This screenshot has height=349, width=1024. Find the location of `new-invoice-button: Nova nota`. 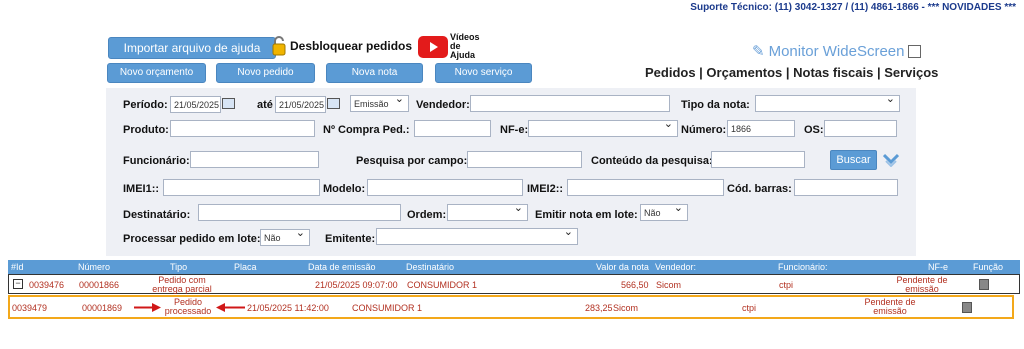

new-invoice-button: Nova nota is located at coordinates (374, 73).